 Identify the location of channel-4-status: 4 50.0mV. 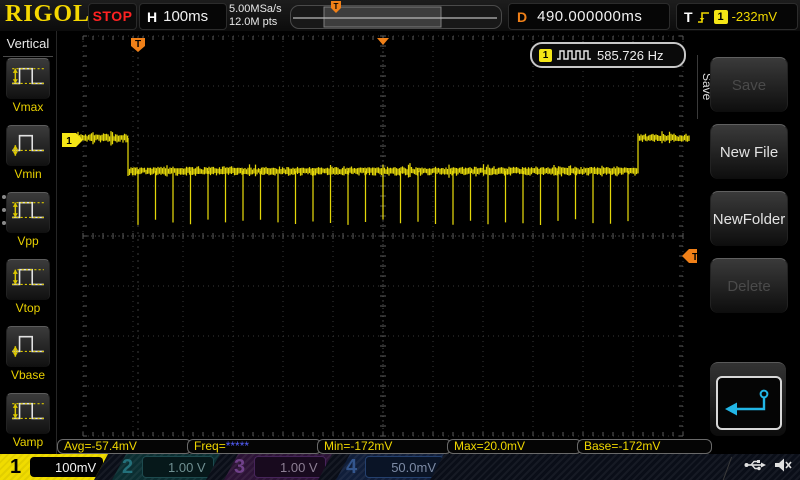
(390, 467).